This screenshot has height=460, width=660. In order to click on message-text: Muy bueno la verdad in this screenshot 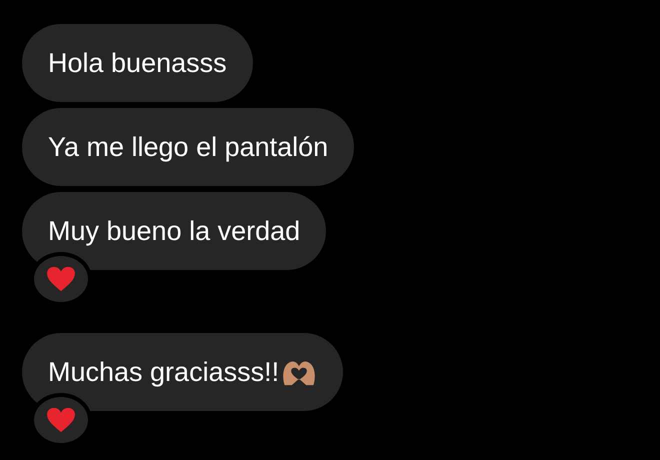, I will do `click(174, 231)`.